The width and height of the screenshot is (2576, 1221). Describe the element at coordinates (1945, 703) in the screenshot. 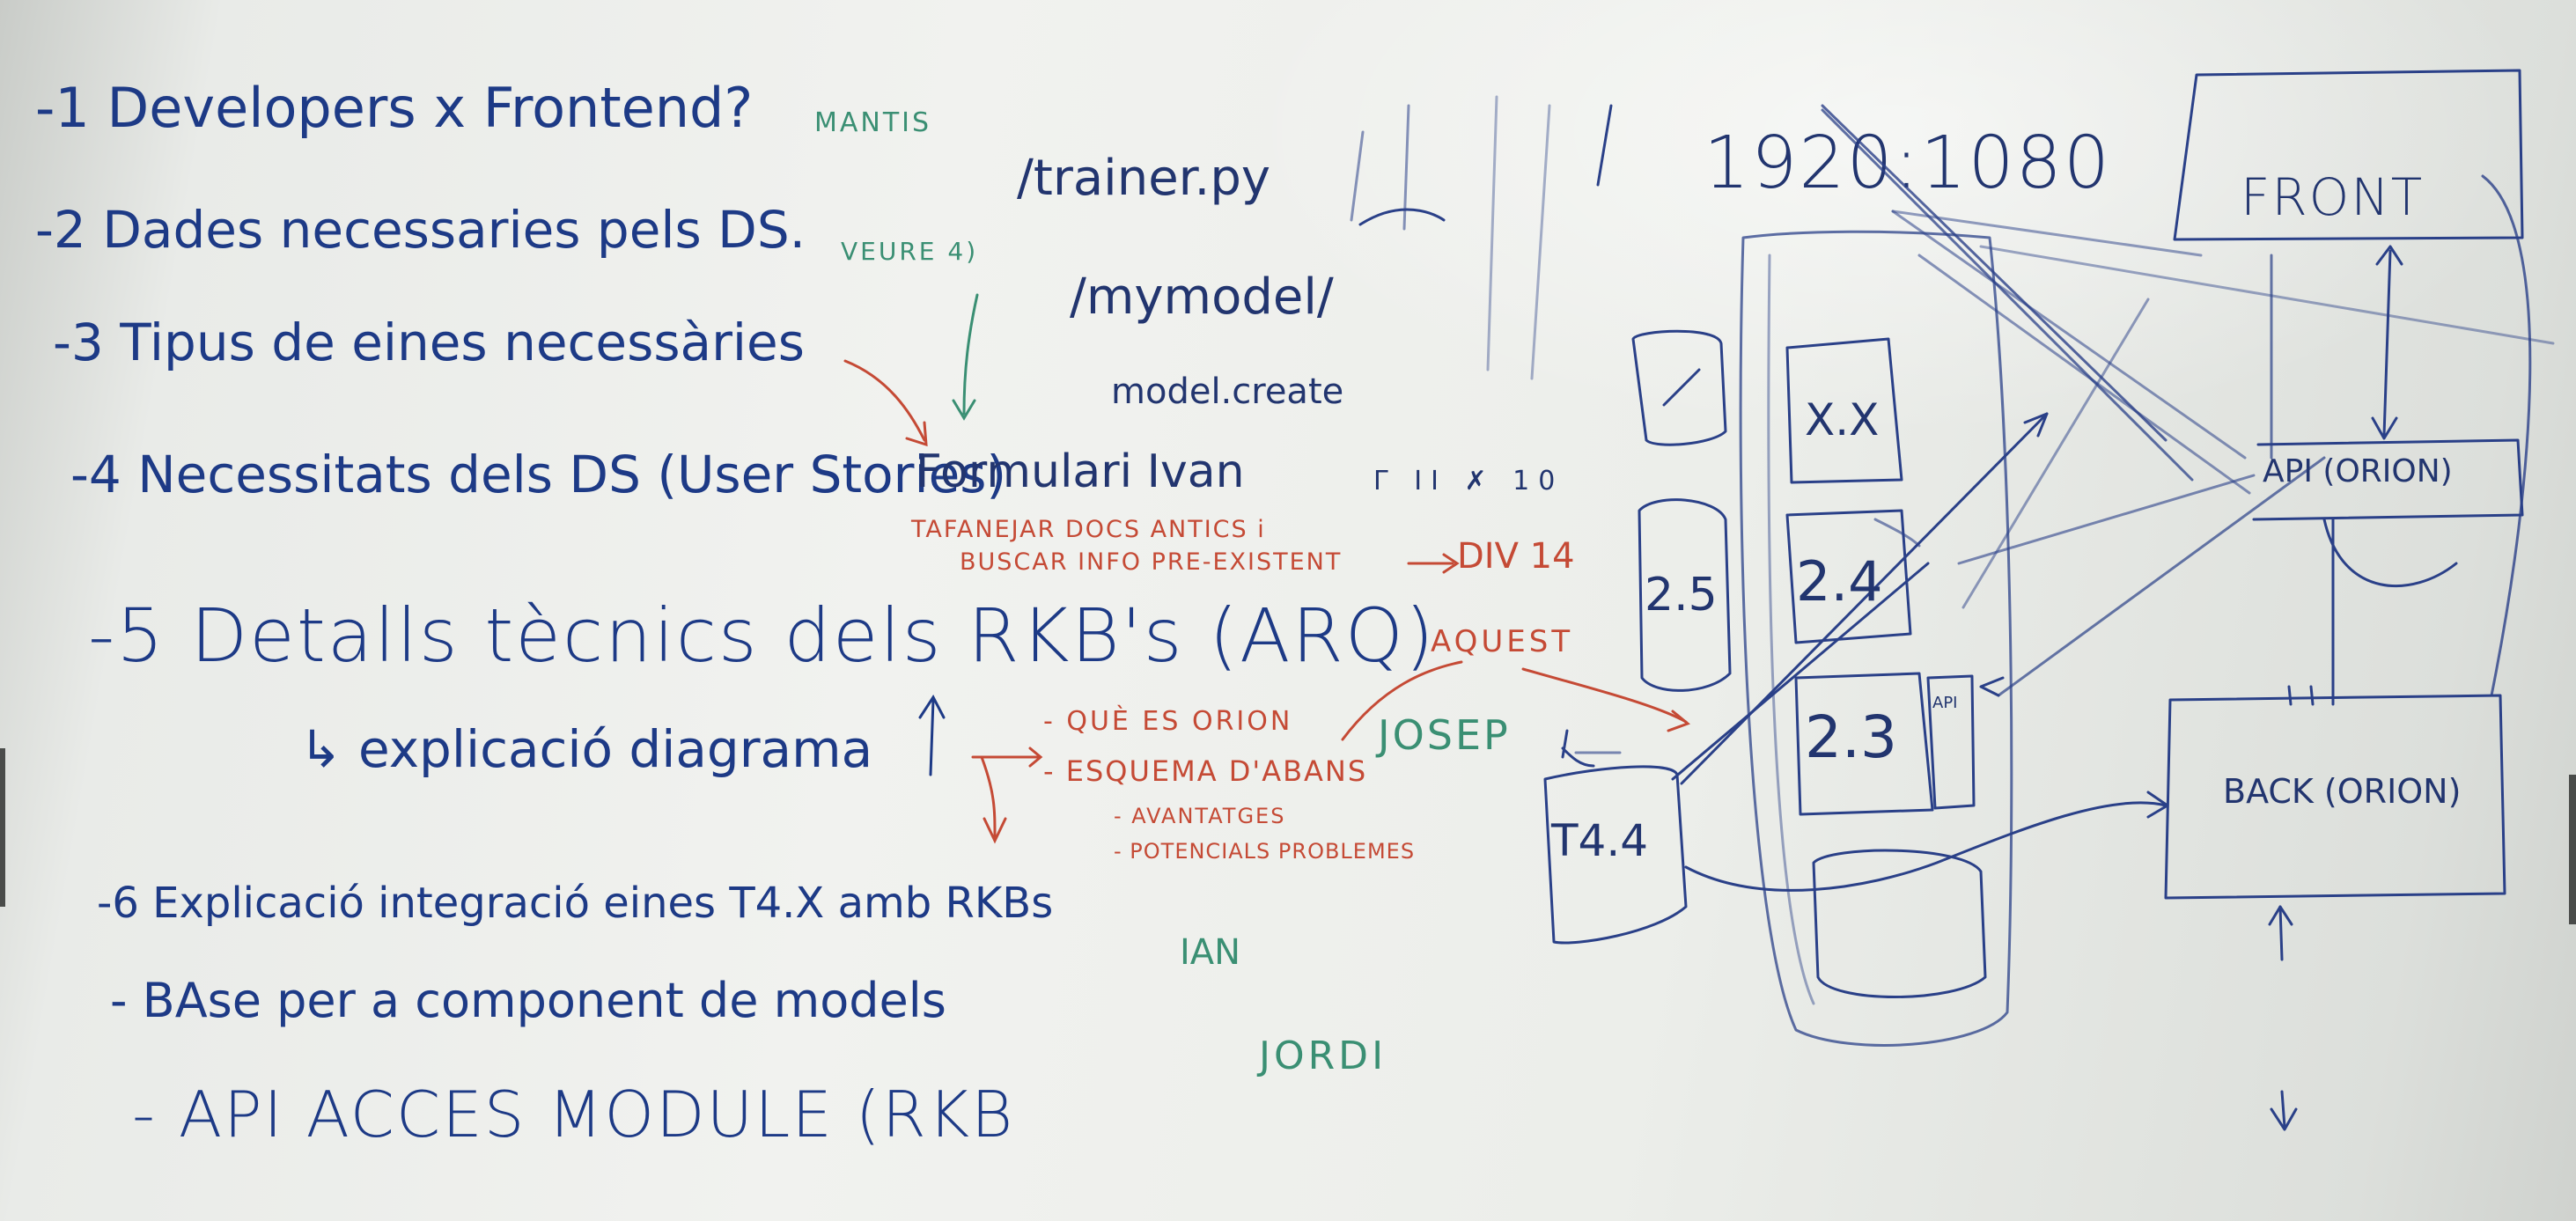

I see `diagram-api-small-label: API` at that location.